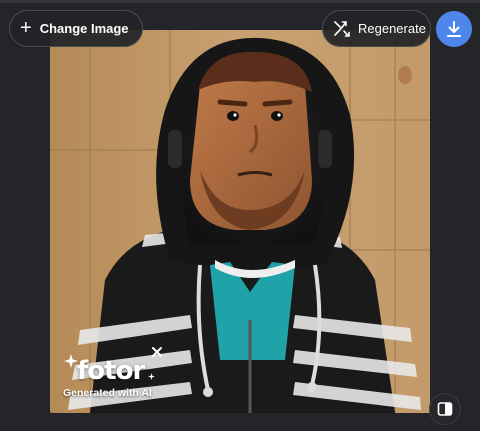 Image resolution: width=480 pixels, height=431 pixels. Describe the element at coordinates (151, 376) in the screenshot. I see `sparkle-small-icon` at that location.